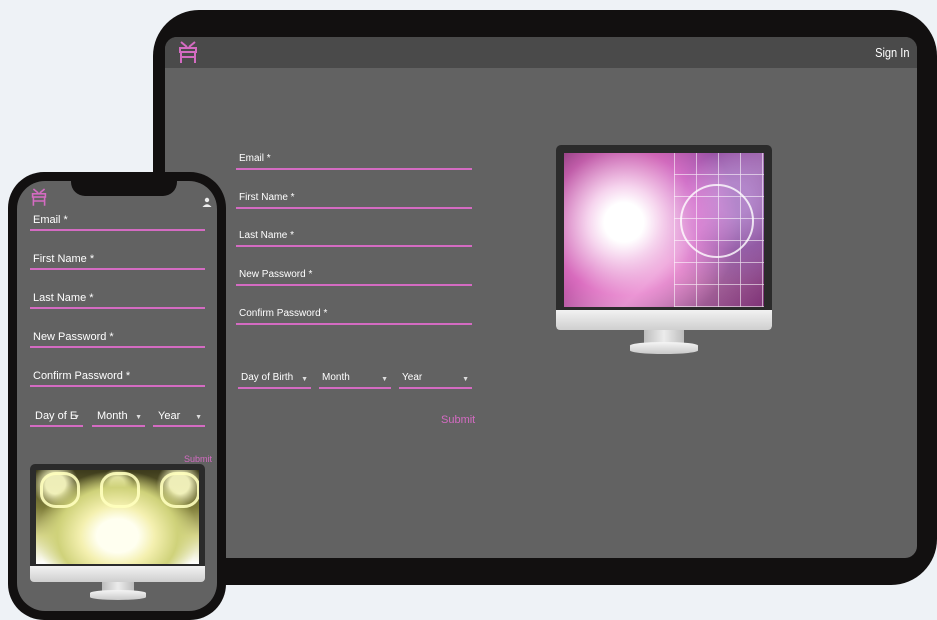 This screenshot has height=620, width=937. What do you see at coordinates (892, 52) in the screenshot?
I see `sign-in-link: Sign In` at bounding box center [892, 52].